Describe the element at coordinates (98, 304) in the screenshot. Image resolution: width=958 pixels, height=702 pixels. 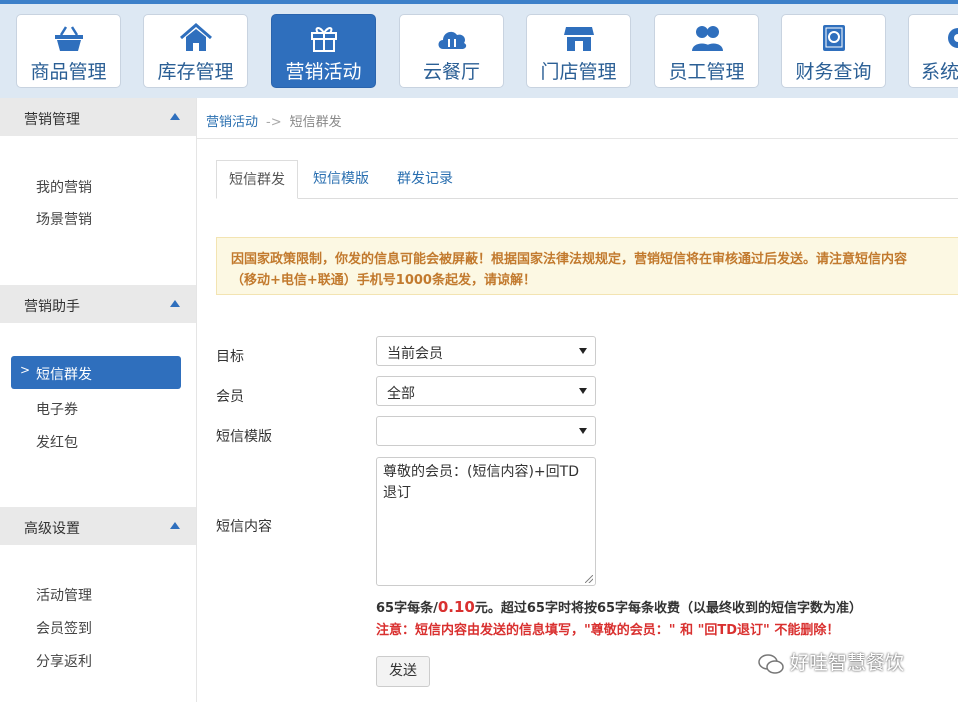
I see `sidebar-section-marketing-assistant: 营销助手` at that location.